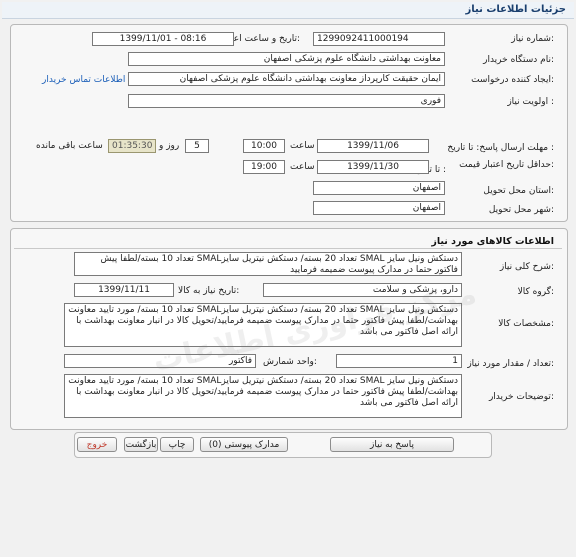 Image resolution: width=576 pixels, height=557 pixels. I want to click on buyer-field: معاونت بهداشتی دانشگاه علوم پزشکی اصفهان, so click(286, 59).